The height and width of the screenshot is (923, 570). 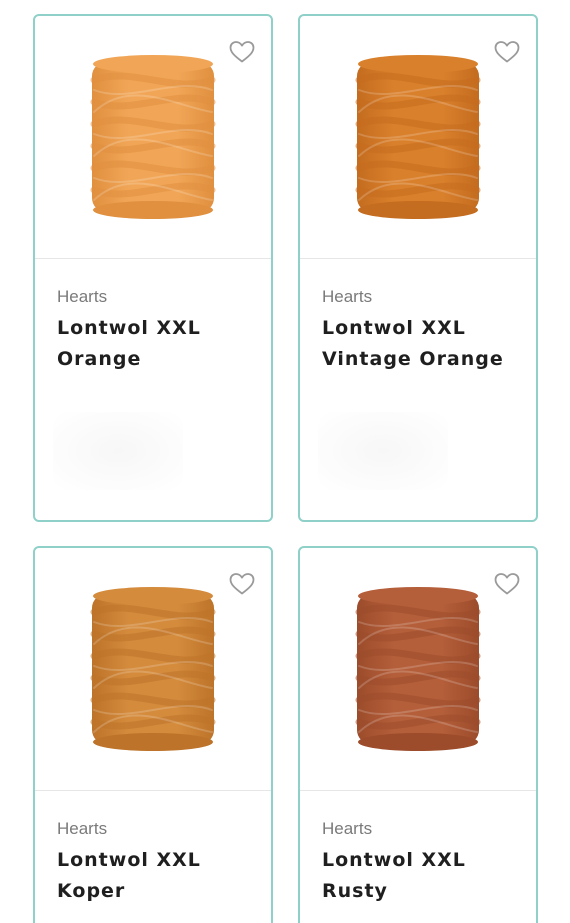 What do you see at coordinates (153, 344) in the screenshot?
I see `product-title: Lontwol XXL Orange` at bounding box center [153, 344].